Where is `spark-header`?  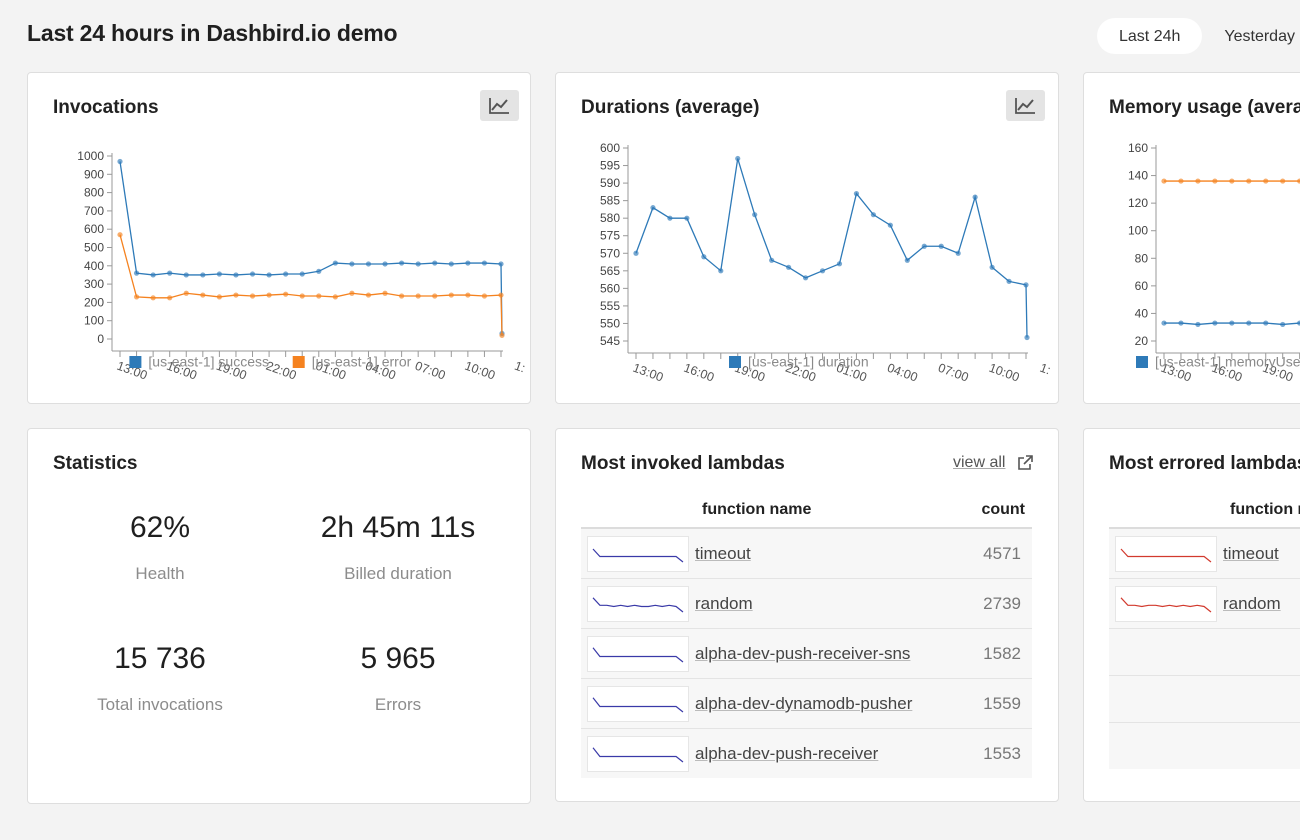
spark-header is located at coordinates (638, 511).